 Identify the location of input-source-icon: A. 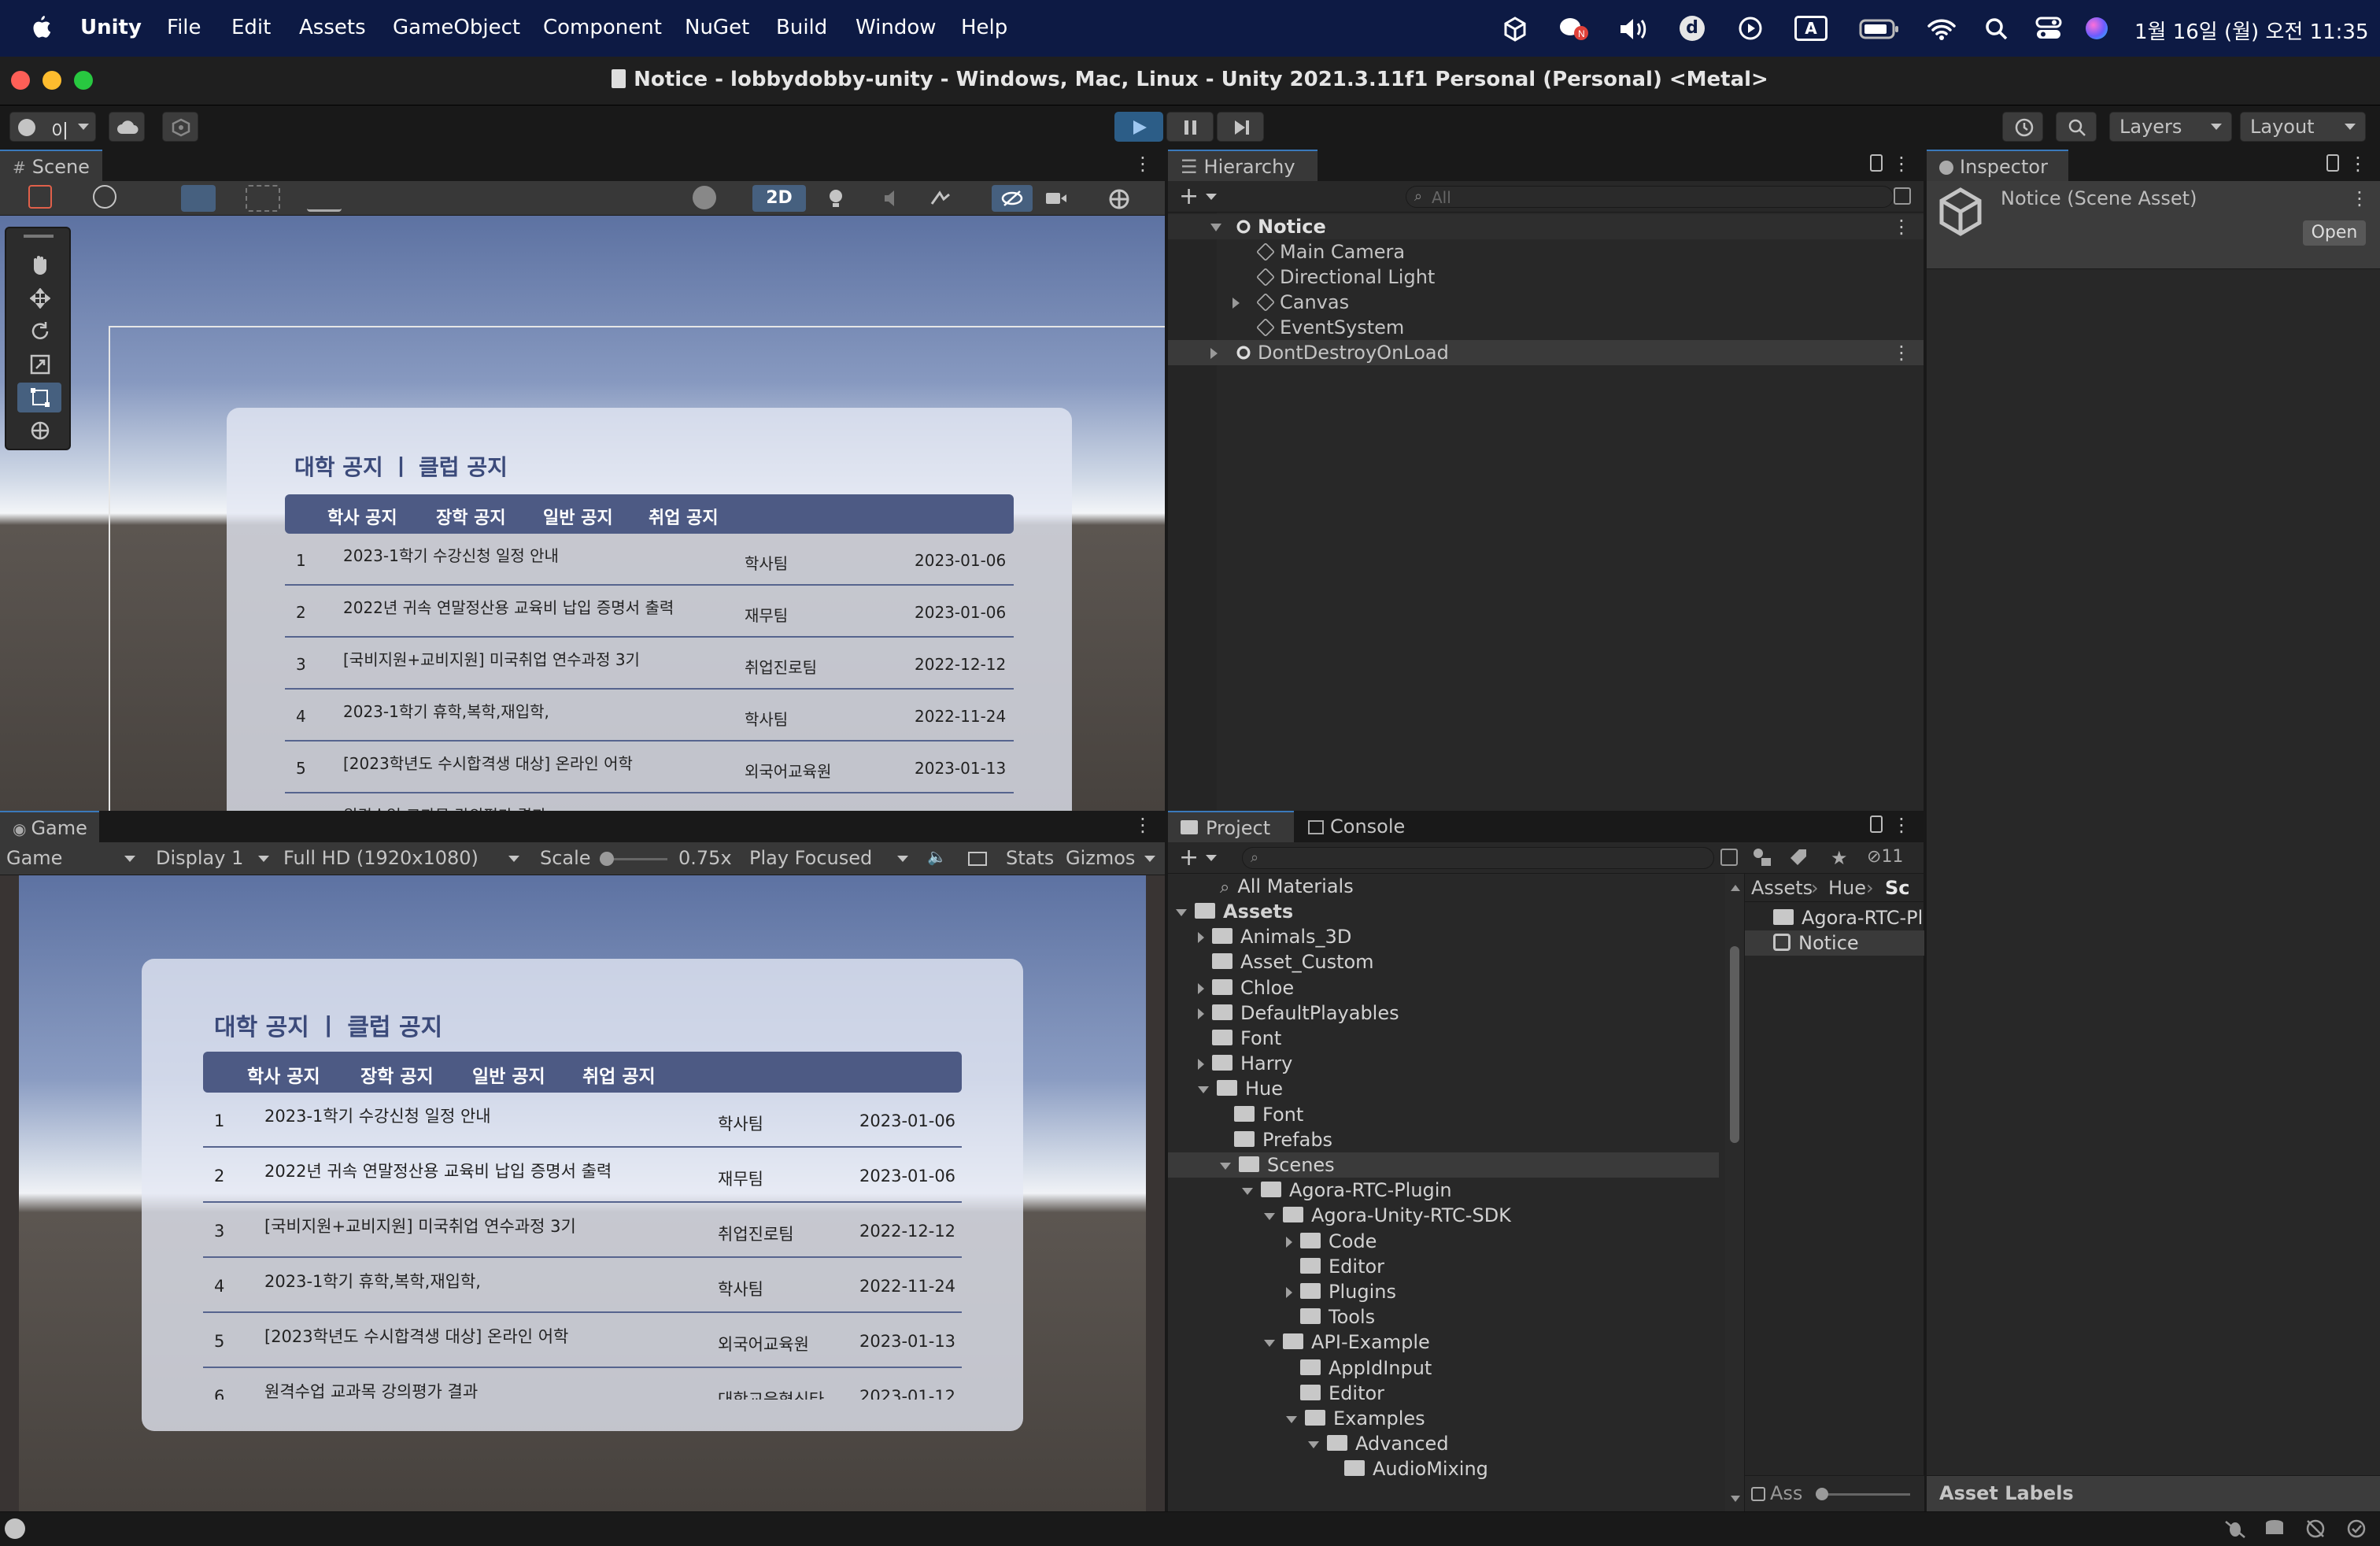
(1811, 28).